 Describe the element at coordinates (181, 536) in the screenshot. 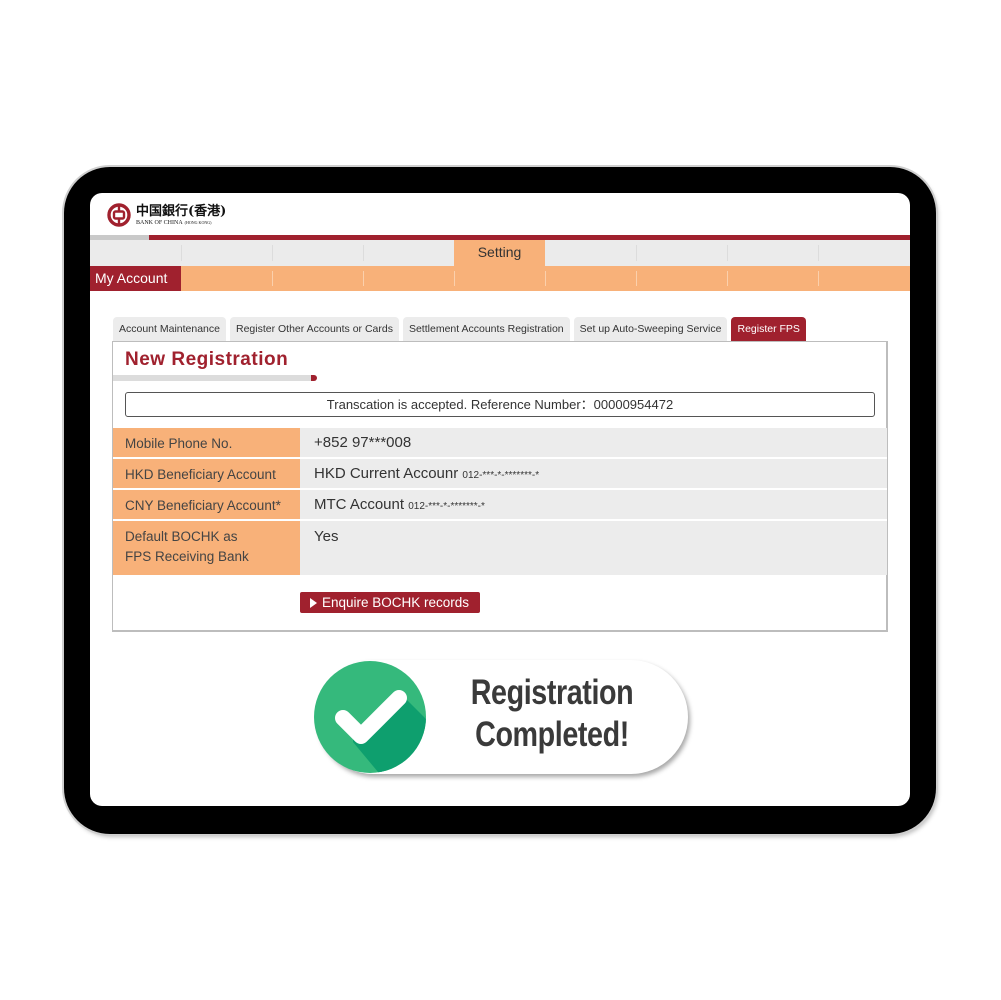

I see `row-label-line: Default BOCHK as` at that location.